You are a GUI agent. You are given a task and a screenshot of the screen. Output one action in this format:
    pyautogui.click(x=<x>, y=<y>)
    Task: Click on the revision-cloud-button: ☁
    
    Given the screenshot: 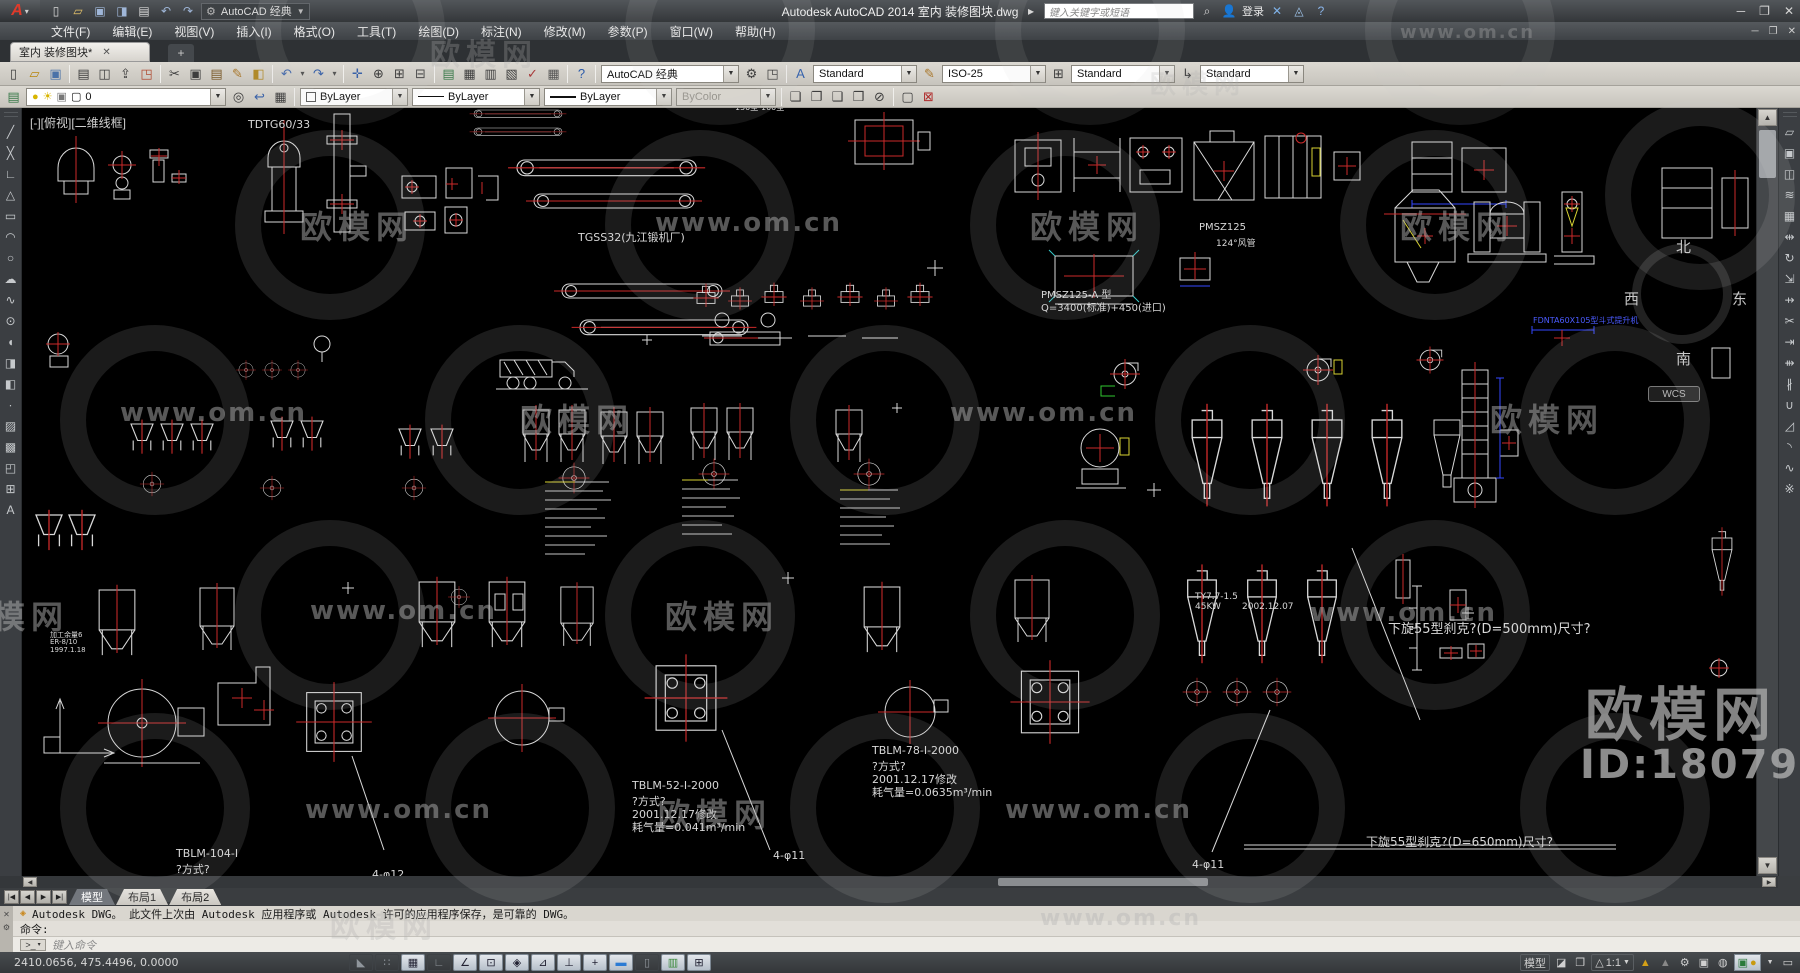 What is the action you would take?
    pyautogui.click(x=11, y=278)
    